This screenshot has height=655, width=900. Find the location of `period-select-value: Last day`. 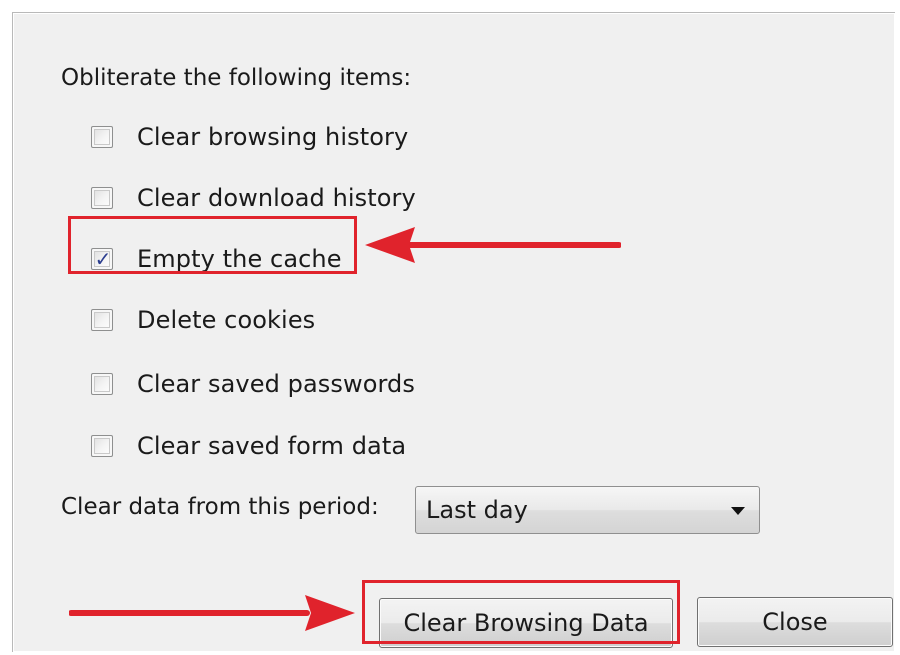

period-select-value: Last day is located at coordinates (477, 510).